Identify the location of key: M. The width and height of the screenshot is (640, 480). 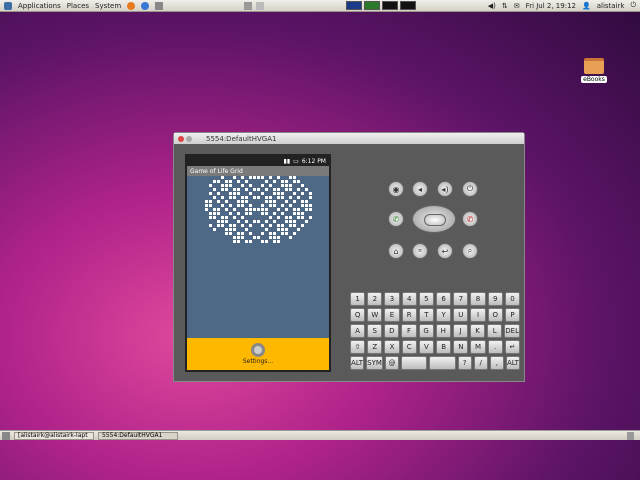
(478, 347).